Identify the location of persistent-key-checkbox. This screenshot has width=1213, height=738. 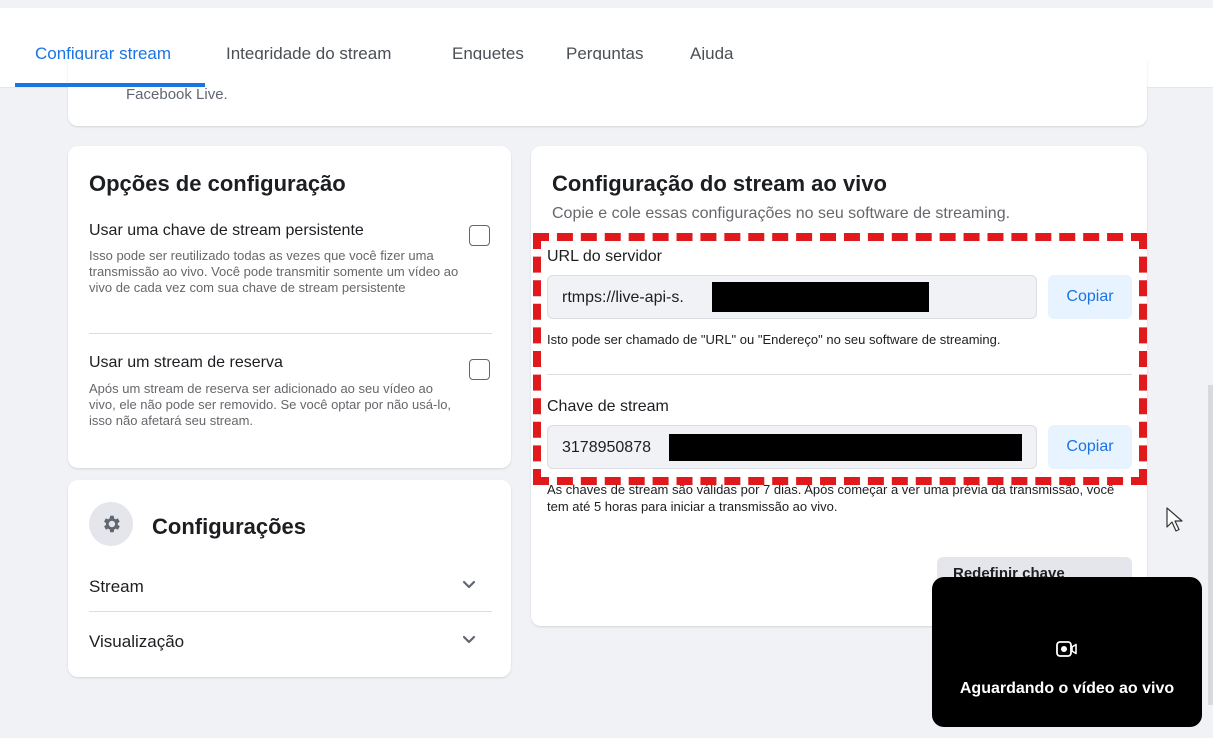
(479, 235).